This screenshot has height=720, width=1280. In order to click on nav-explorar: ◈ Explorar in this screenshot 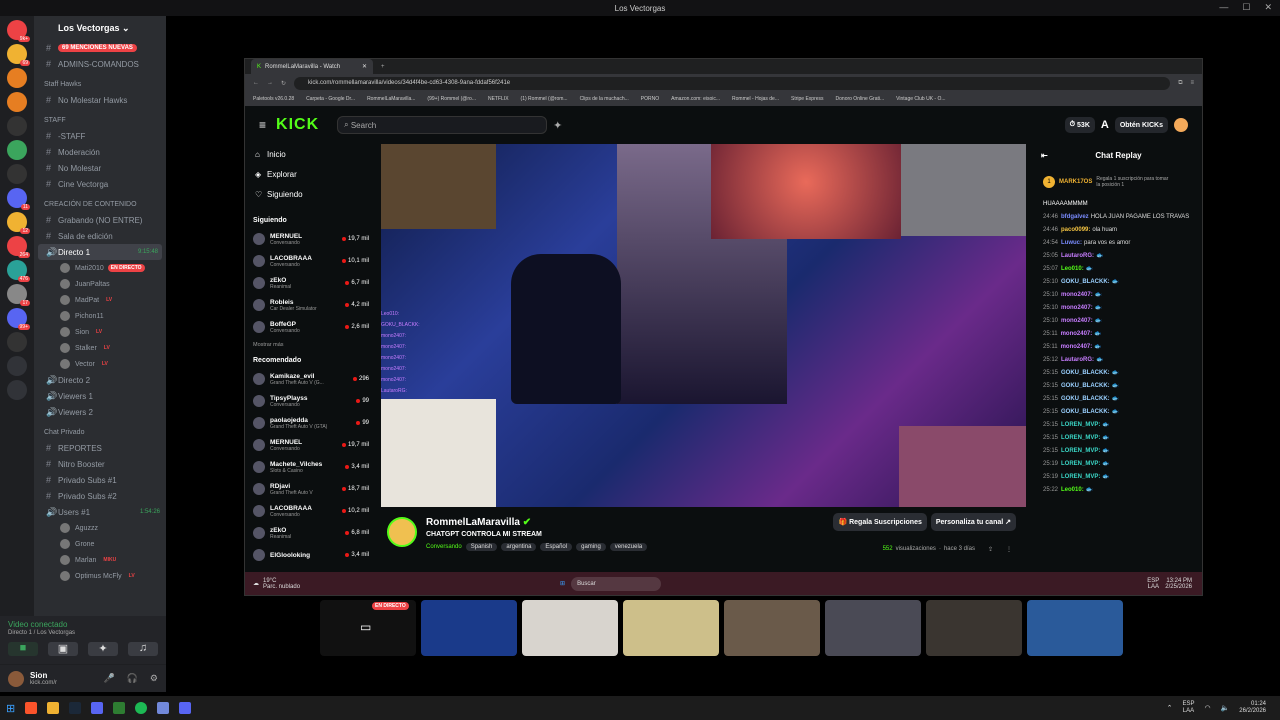, I will do `click(310, 174)`.